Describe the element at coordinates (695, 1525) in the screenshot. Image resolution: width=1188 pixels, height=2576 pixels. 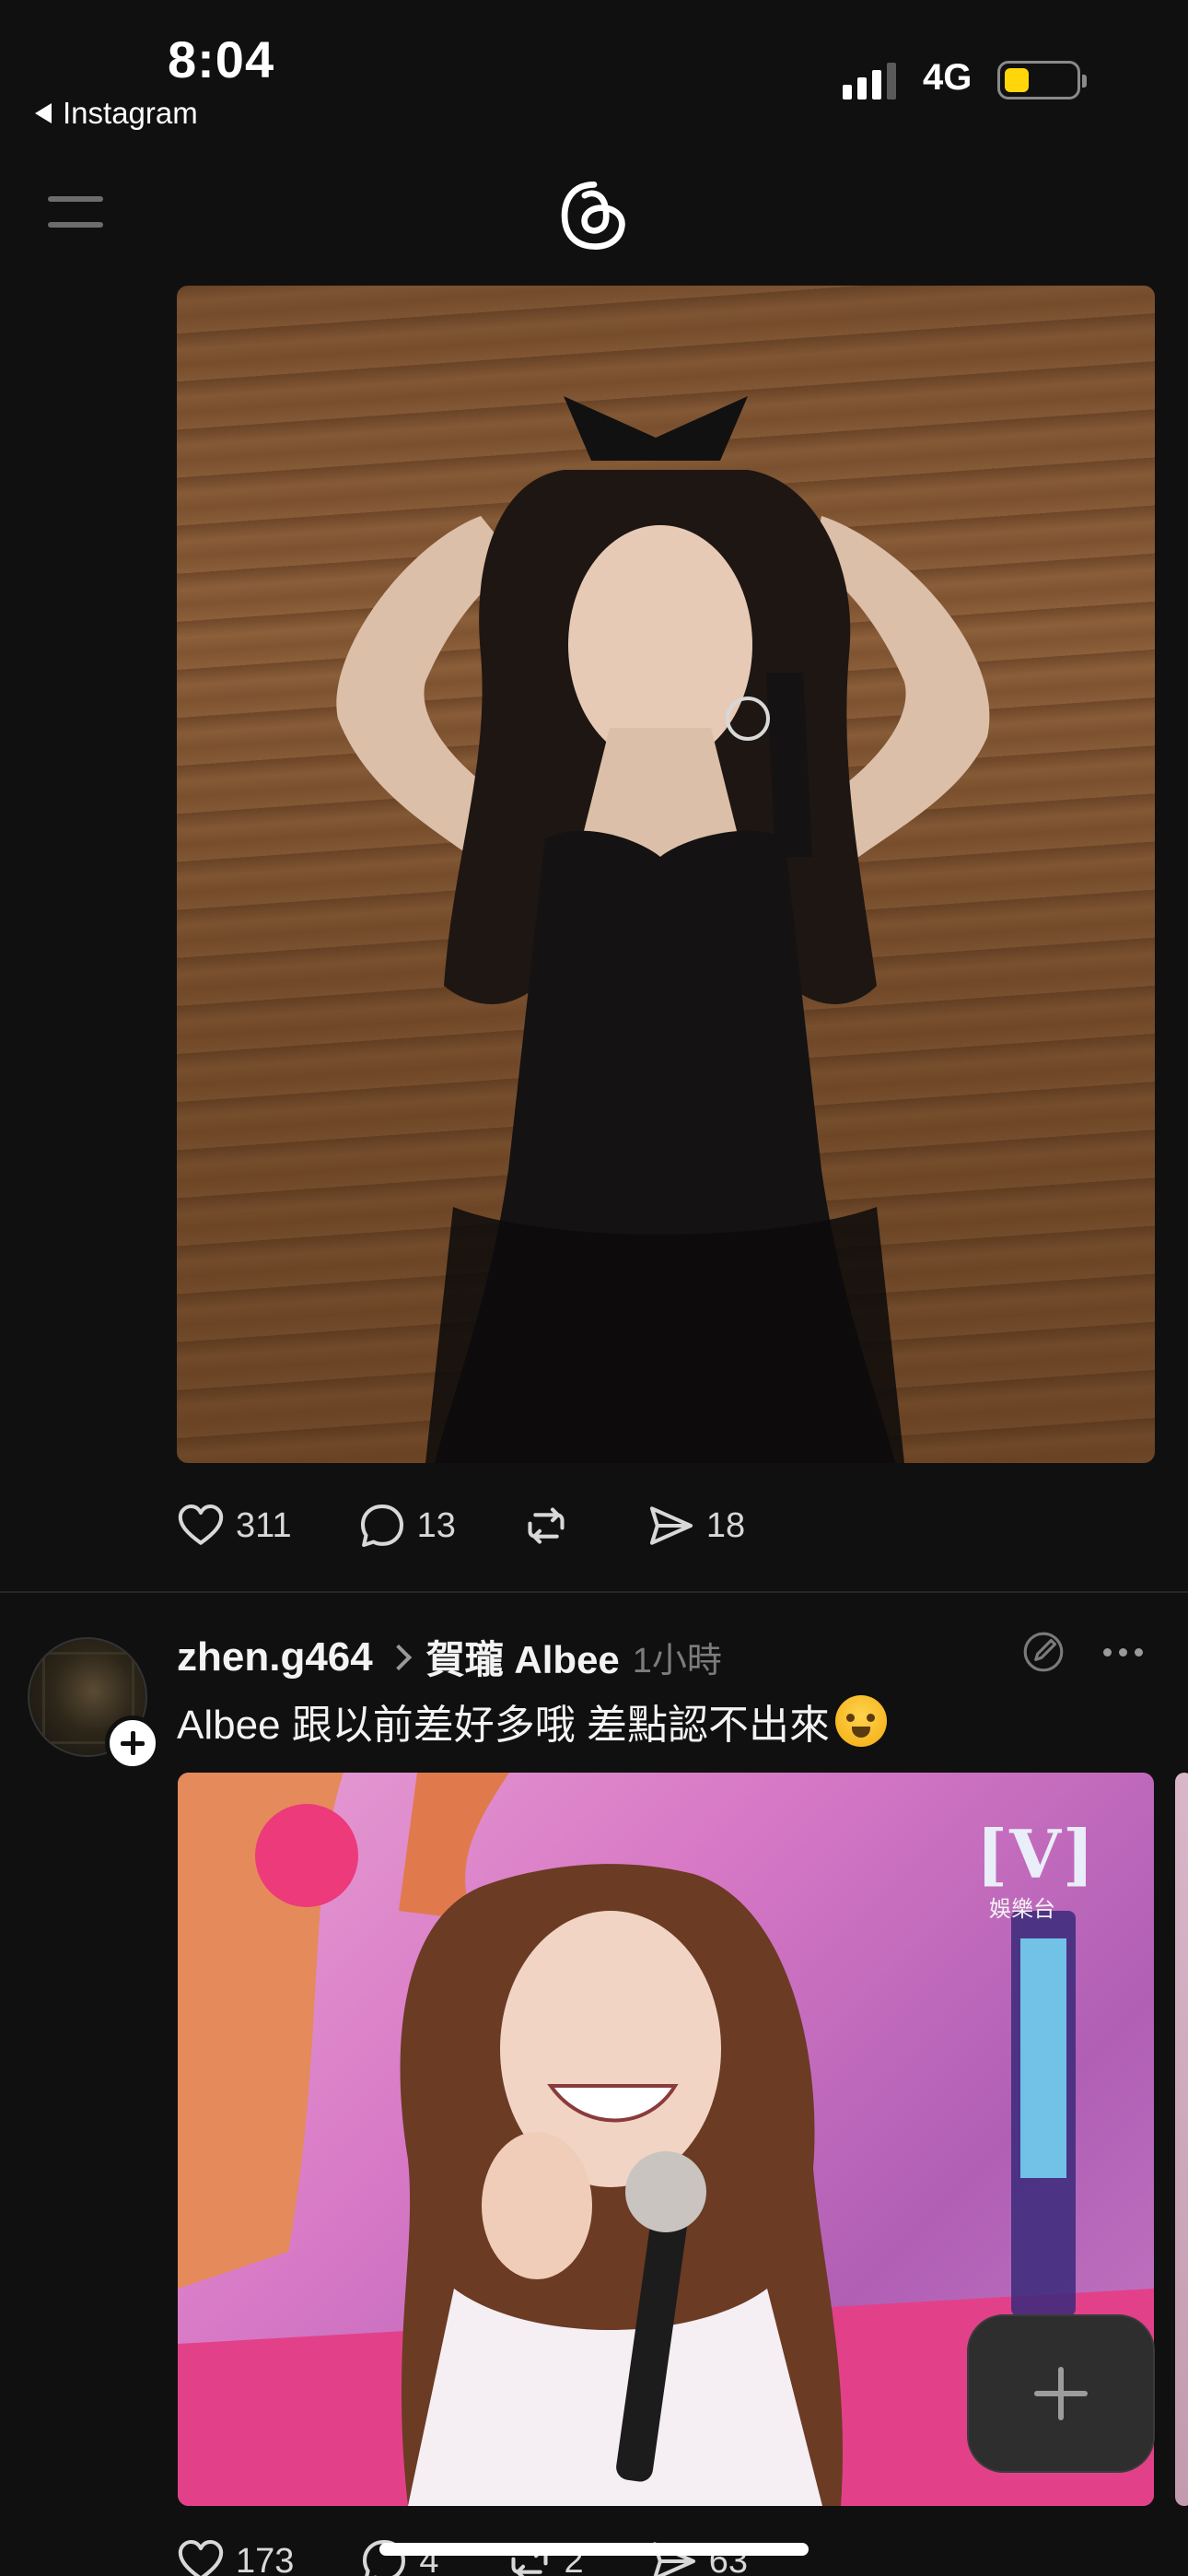
I see `share-button: 18` at that location.